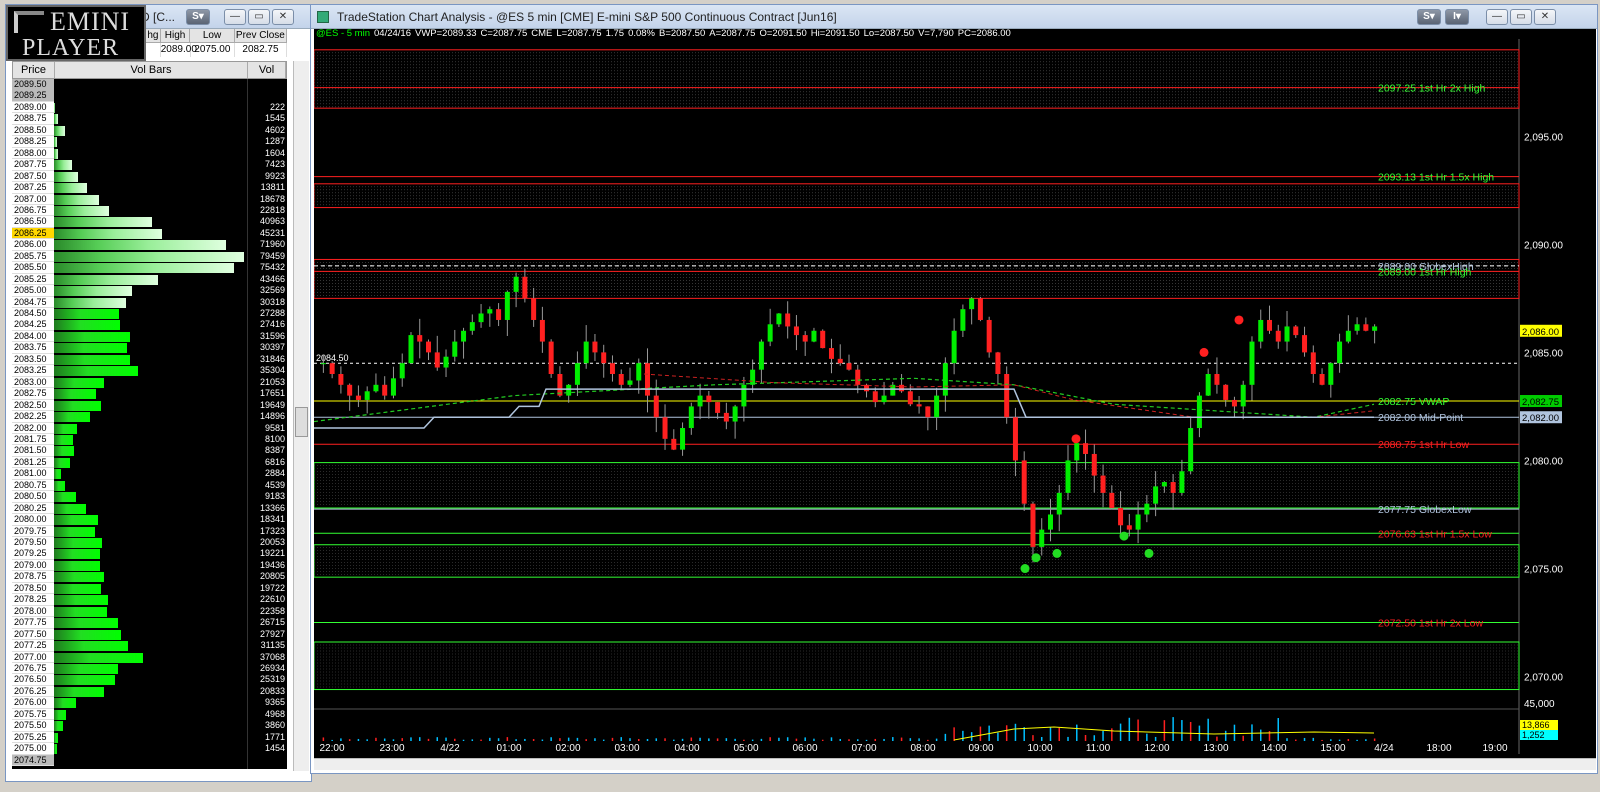 The width and height of the screenshot is (1600, 792). What do you see at coordinates (149, 325) in the screenshot?
I see `ladder-row: 2084.25 27416` at bounding box center [149, 325].